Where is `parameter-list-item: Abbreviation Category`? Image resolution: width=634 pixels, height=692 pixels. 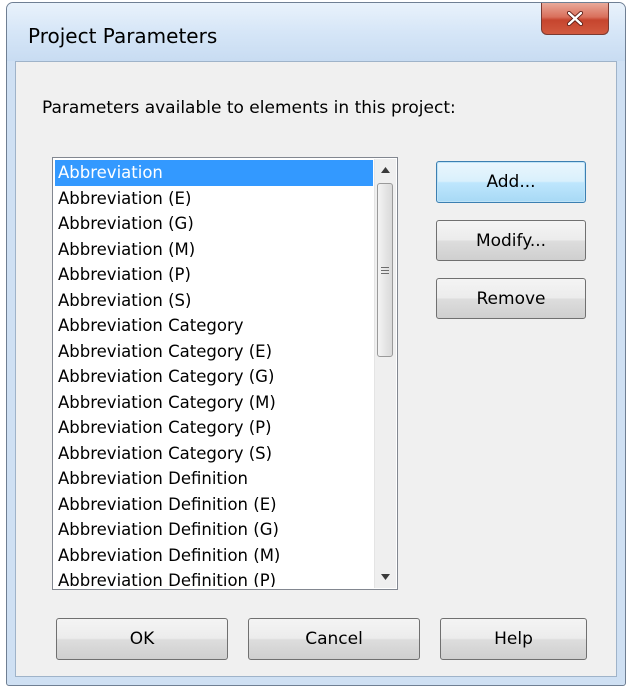 parameter-list-item: Abbreviation Category is located at coordinates (214, 326).